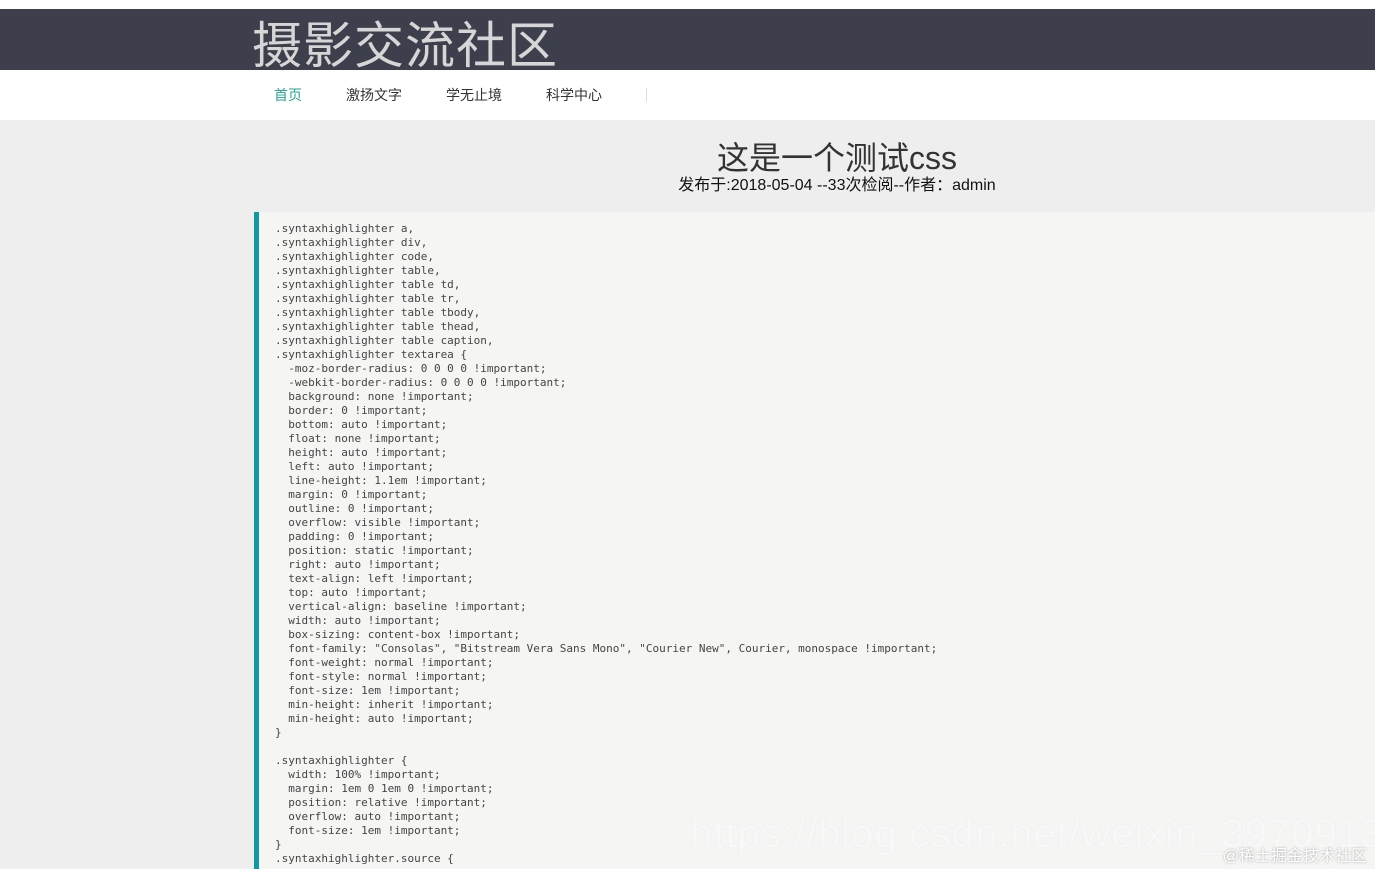 This screenshot has width=1375, height=869. What do you see at coordinates (351, 242) in the screenshot?
I see `code-line: .syntaxhighlighter div,` at bounding box center [351, 242].